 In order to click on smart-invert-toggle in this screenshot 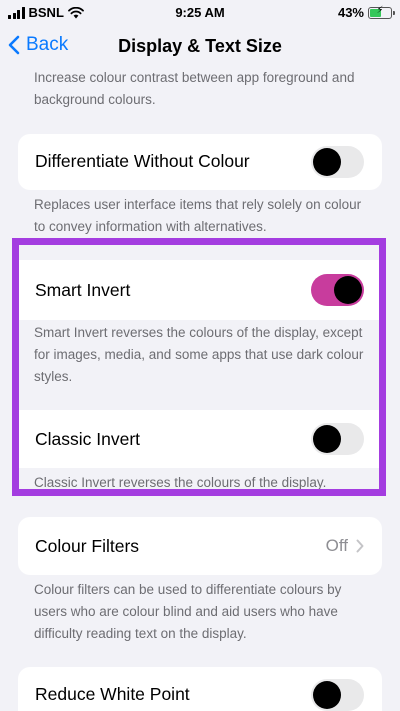, I will do `click(337, 290)`.